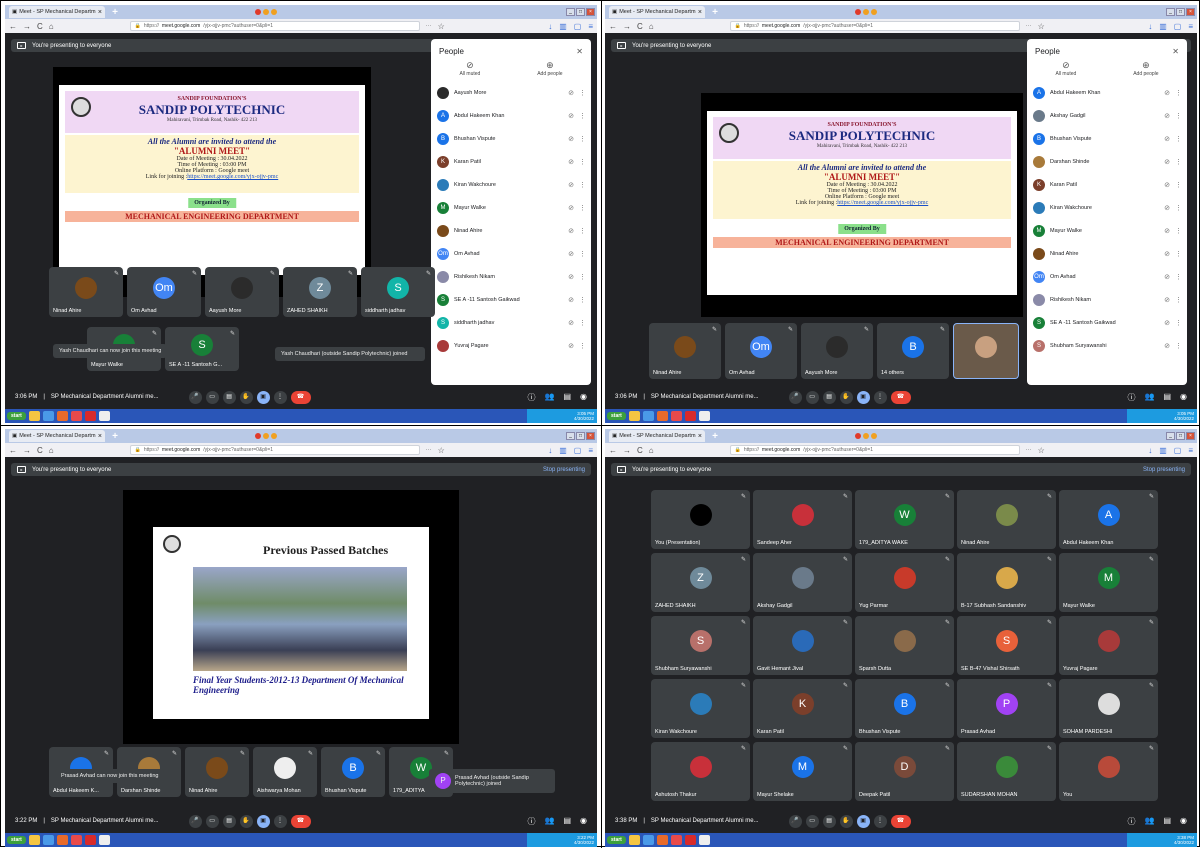  What do you see at coordinates (802, 708) in the screenshot?
I see `participant-tile: ✎ K Karan Patil` at bounding box center [802, 708].